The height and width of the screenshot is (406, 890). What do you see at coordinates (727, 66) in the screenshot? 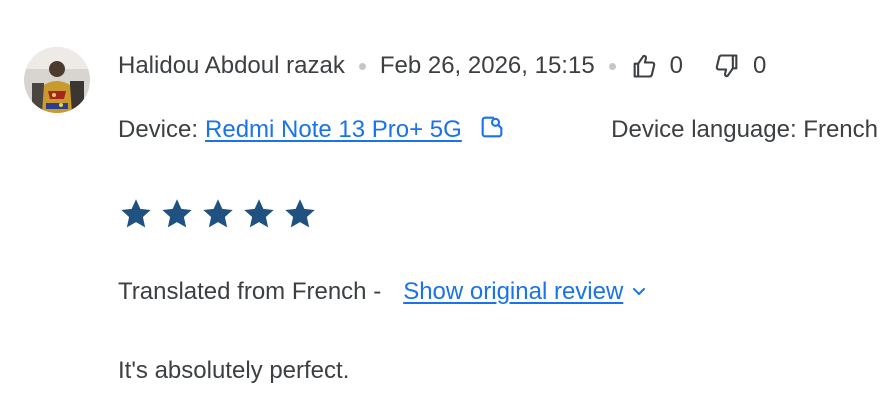
I see `thumbs-down-icon` at bounding box center [727, 66].